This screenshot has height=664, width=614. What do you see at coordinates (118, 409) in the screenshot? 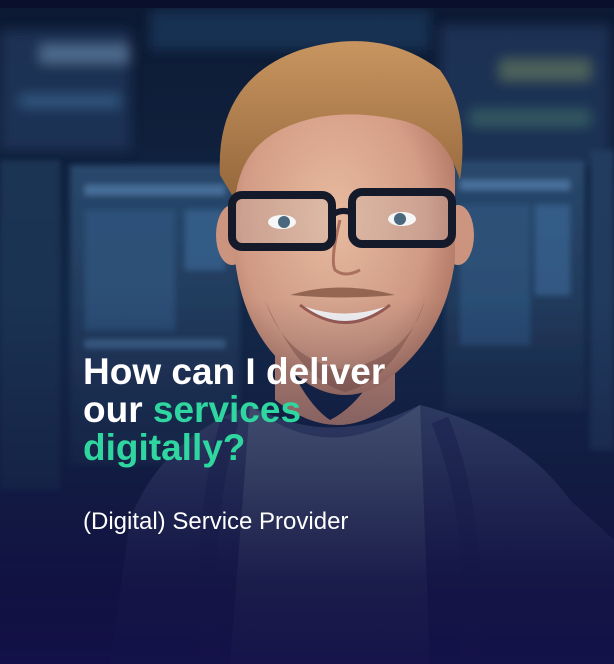
I see `headline-line-2-prefix: our` at bounding box center [118, 409].